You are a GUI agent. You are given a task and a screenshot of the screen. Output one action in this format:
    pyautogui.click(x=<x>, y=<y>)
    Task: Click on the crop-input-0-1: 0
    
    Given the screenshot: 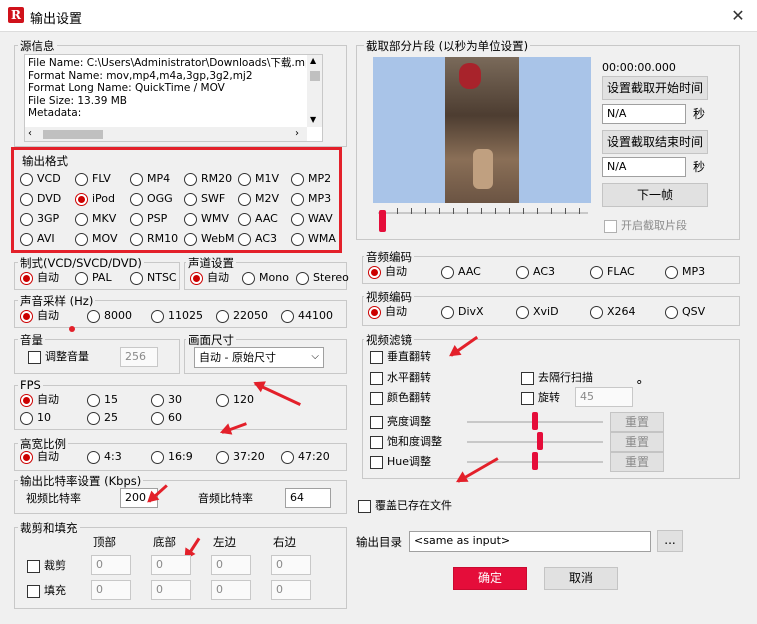 What is the action you would take?
    pyautogui.click(x=171, y=565)
    